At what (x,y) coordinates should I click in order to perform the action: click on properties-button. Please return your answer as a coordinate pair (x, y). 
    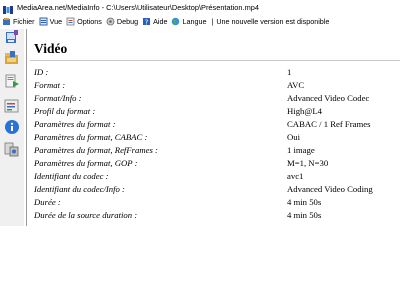
    Looking at the image, I should click on (12, 151).